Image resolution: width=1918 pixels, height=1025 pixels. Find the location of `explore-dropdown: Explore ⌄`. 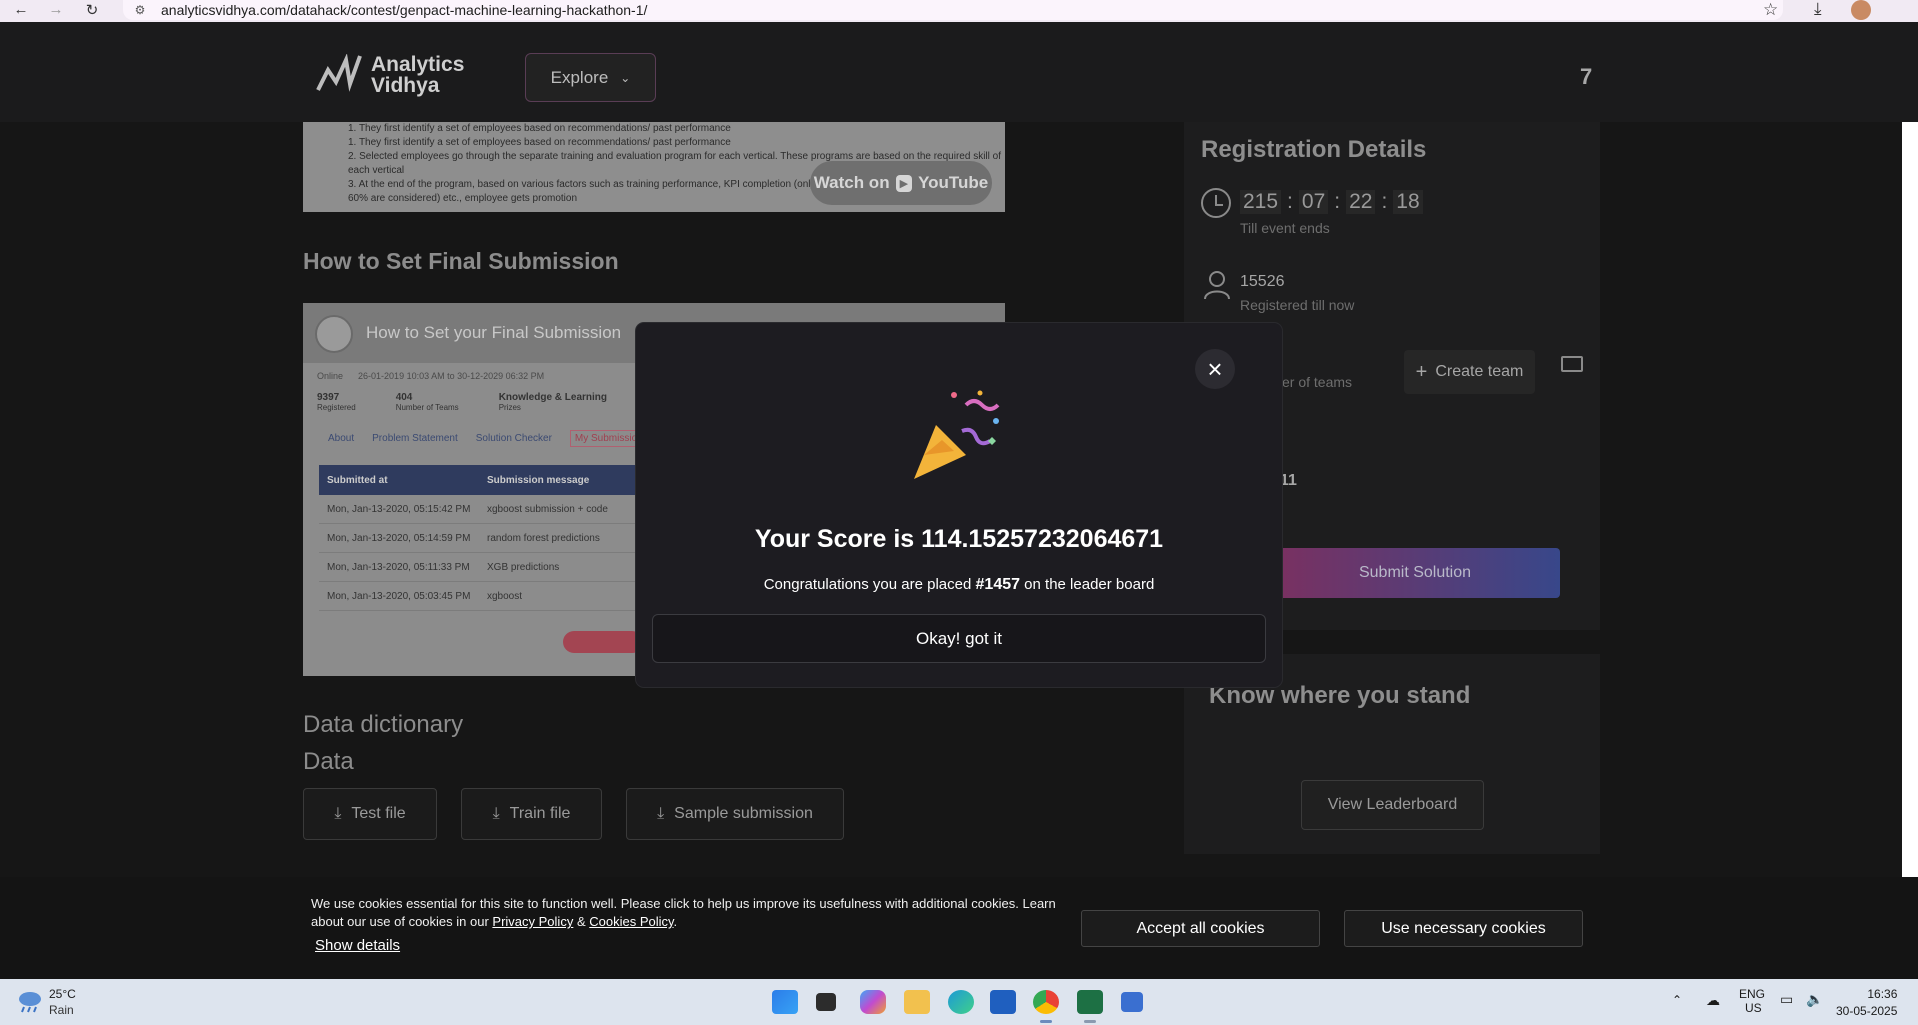

explore-dropdown: Explore ⌄ is located at coordinates (590, 77).